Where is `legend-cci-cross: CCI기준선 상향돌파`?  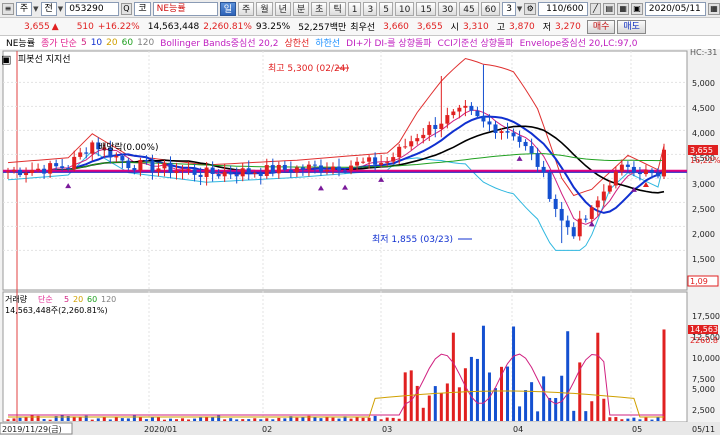
legend-cci-cross: CCI기준선 상향돌파 is located at coordinates (476, 42).